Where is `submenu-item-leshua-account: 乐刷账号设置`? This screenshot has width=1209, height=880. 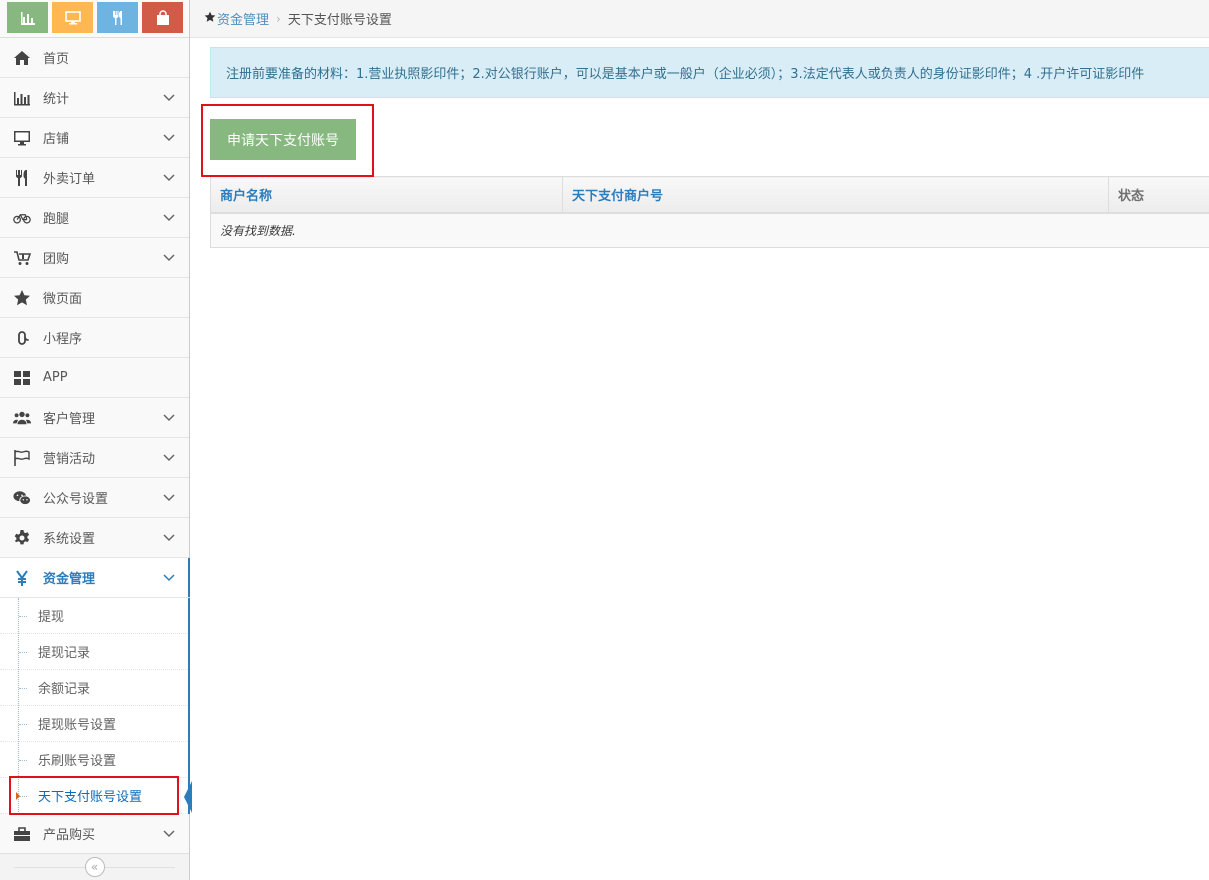 submenu-item-leshua-account: 乐刷账号设置 is located at coordinates (94, 760).